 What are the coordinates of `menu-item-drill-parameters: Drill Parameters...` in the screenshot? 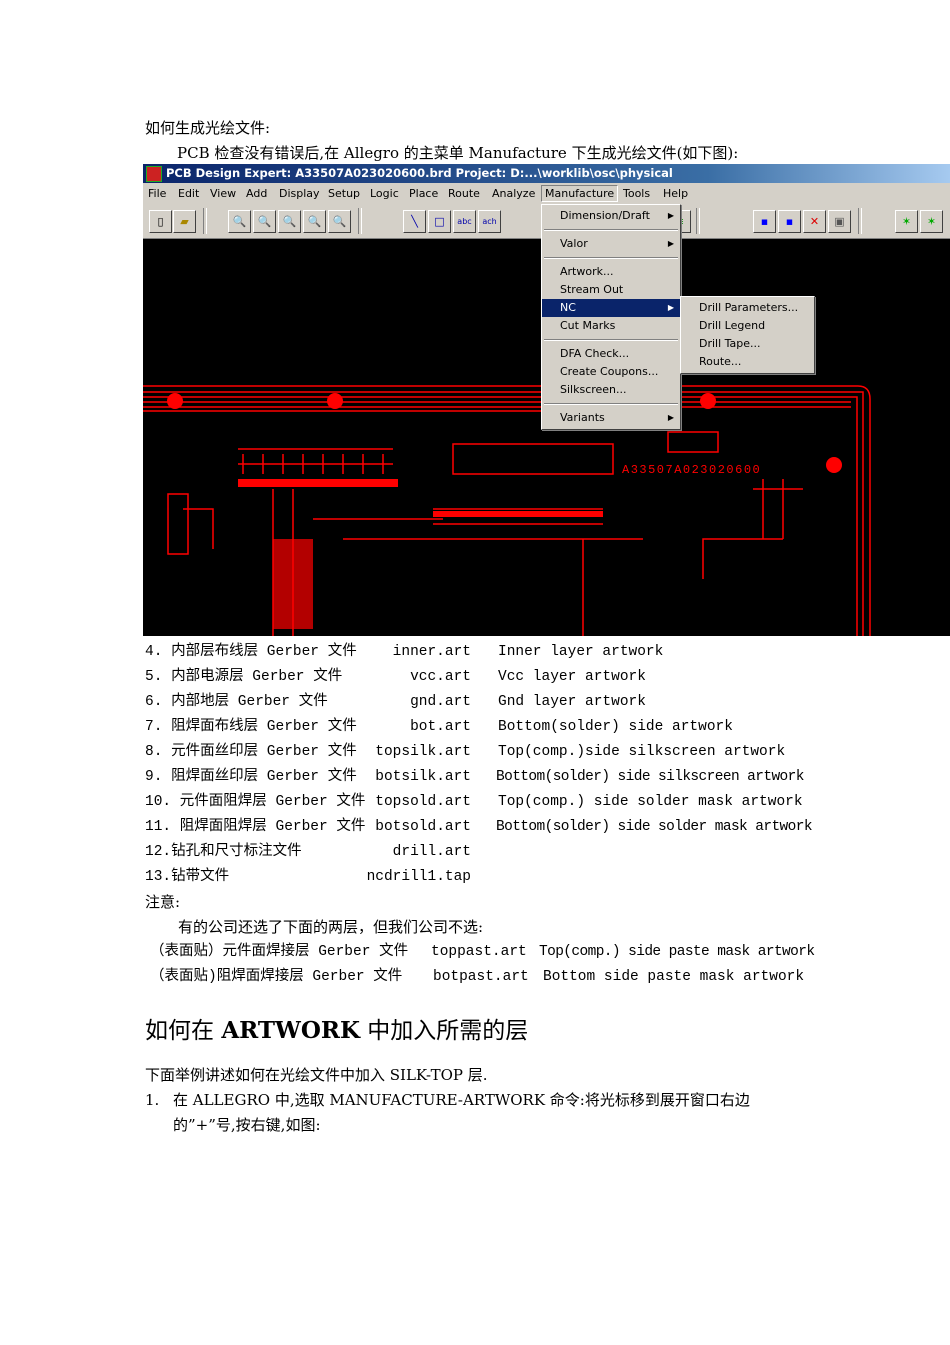 It's located at (747, 308).